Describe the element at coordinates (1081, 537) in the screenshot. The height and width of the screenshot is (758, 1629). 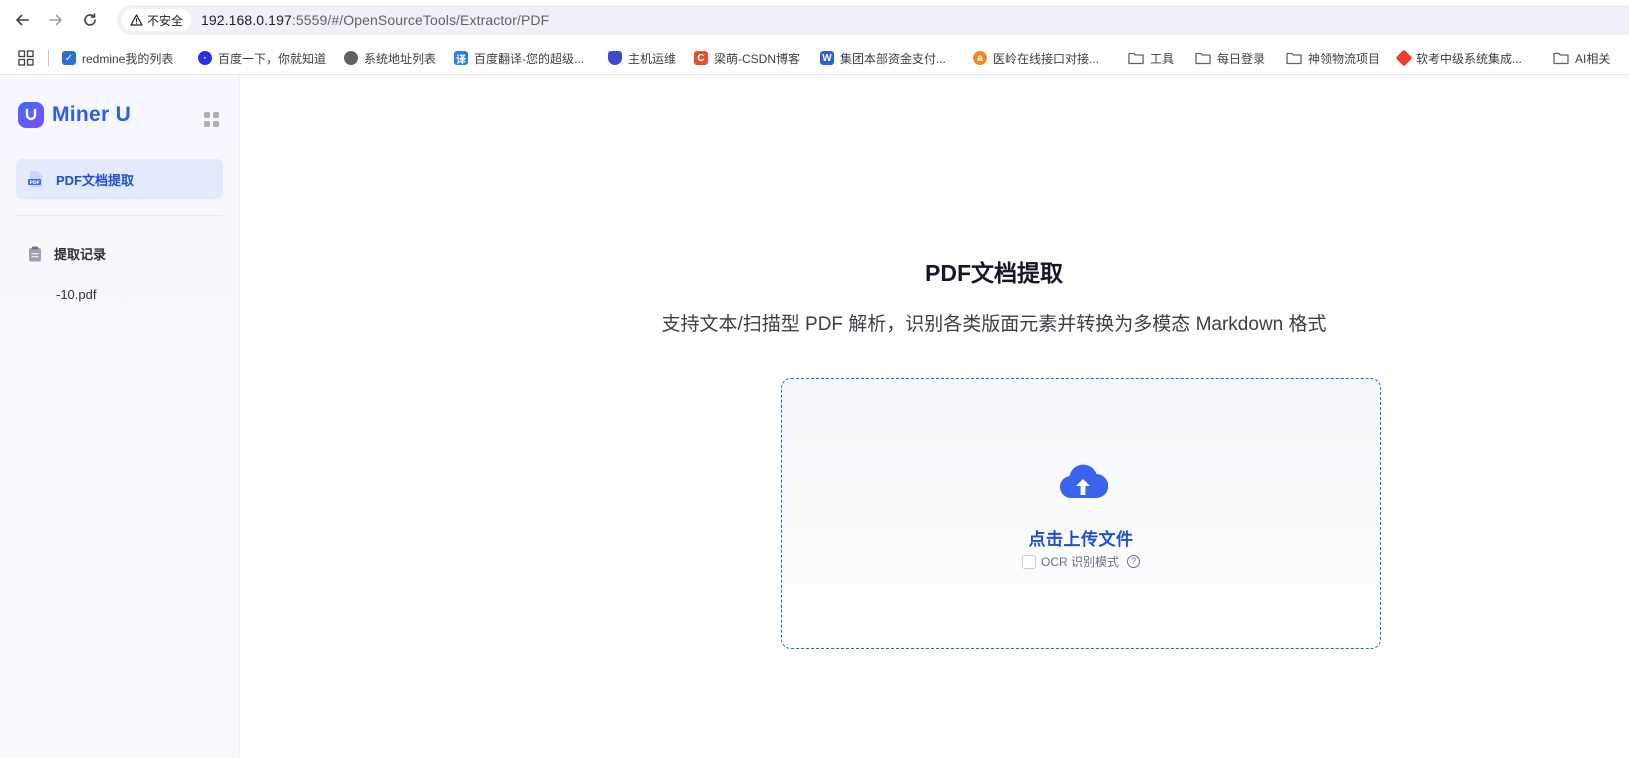
I see `upload-file-button: 点击上传文件` at that location.